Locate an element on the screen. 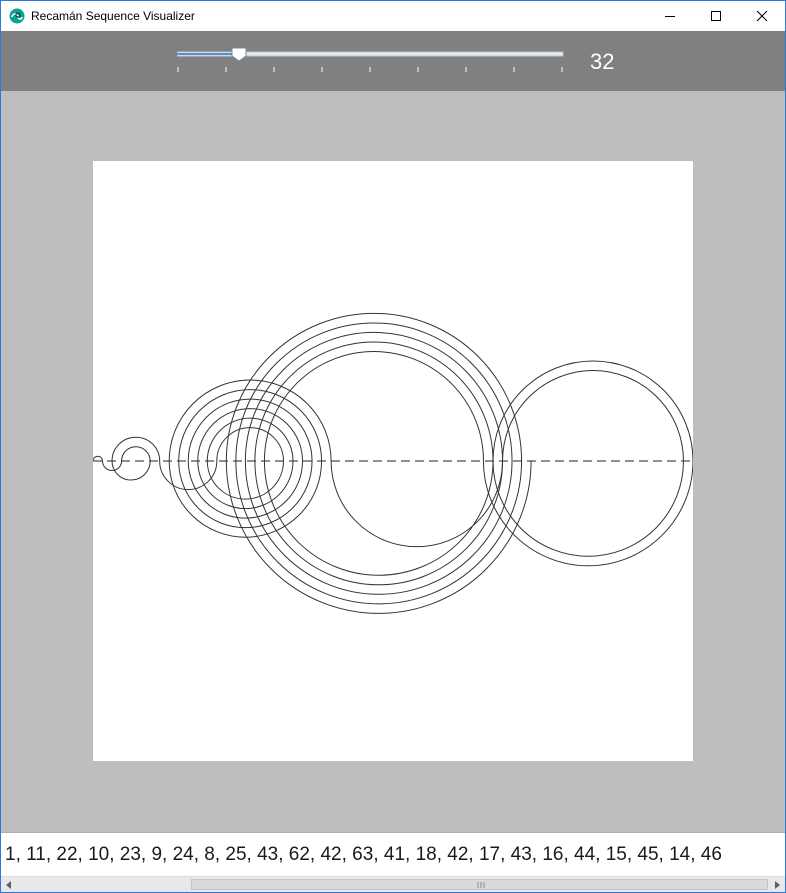  grip-icon is located at coordinates (481, 885).